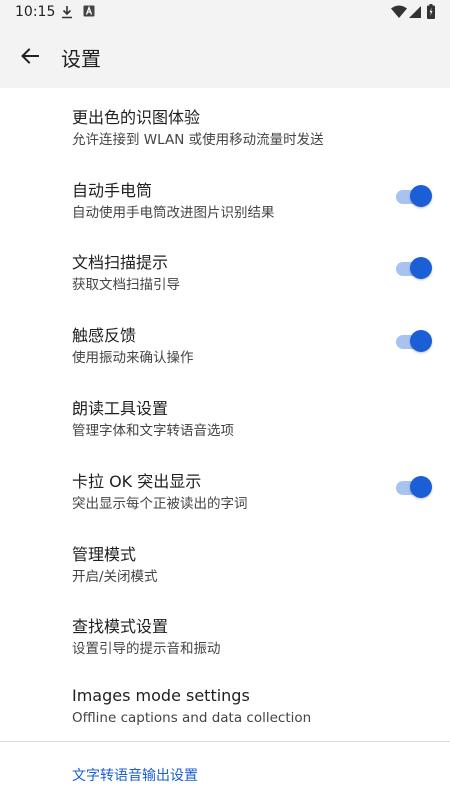 The height and width of the screenshot is (800, 450). What do you see at coordinates (198, 140) in the screenshot?
I see `setting-subtitle: 允许连接到 WLAN 或使用移动流量时发送` at bounding box center [198, 140].